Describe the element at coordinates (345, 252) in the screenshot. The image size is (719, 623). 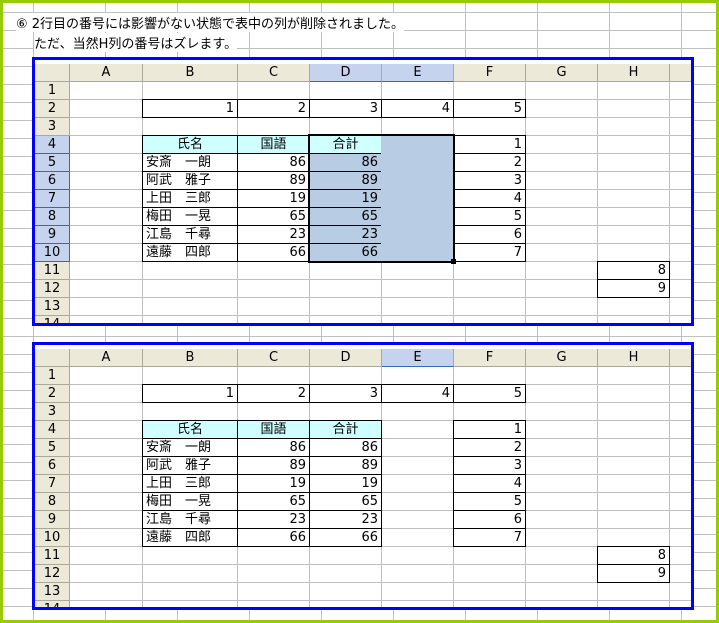
I see `cell-D10: 66` at that location.